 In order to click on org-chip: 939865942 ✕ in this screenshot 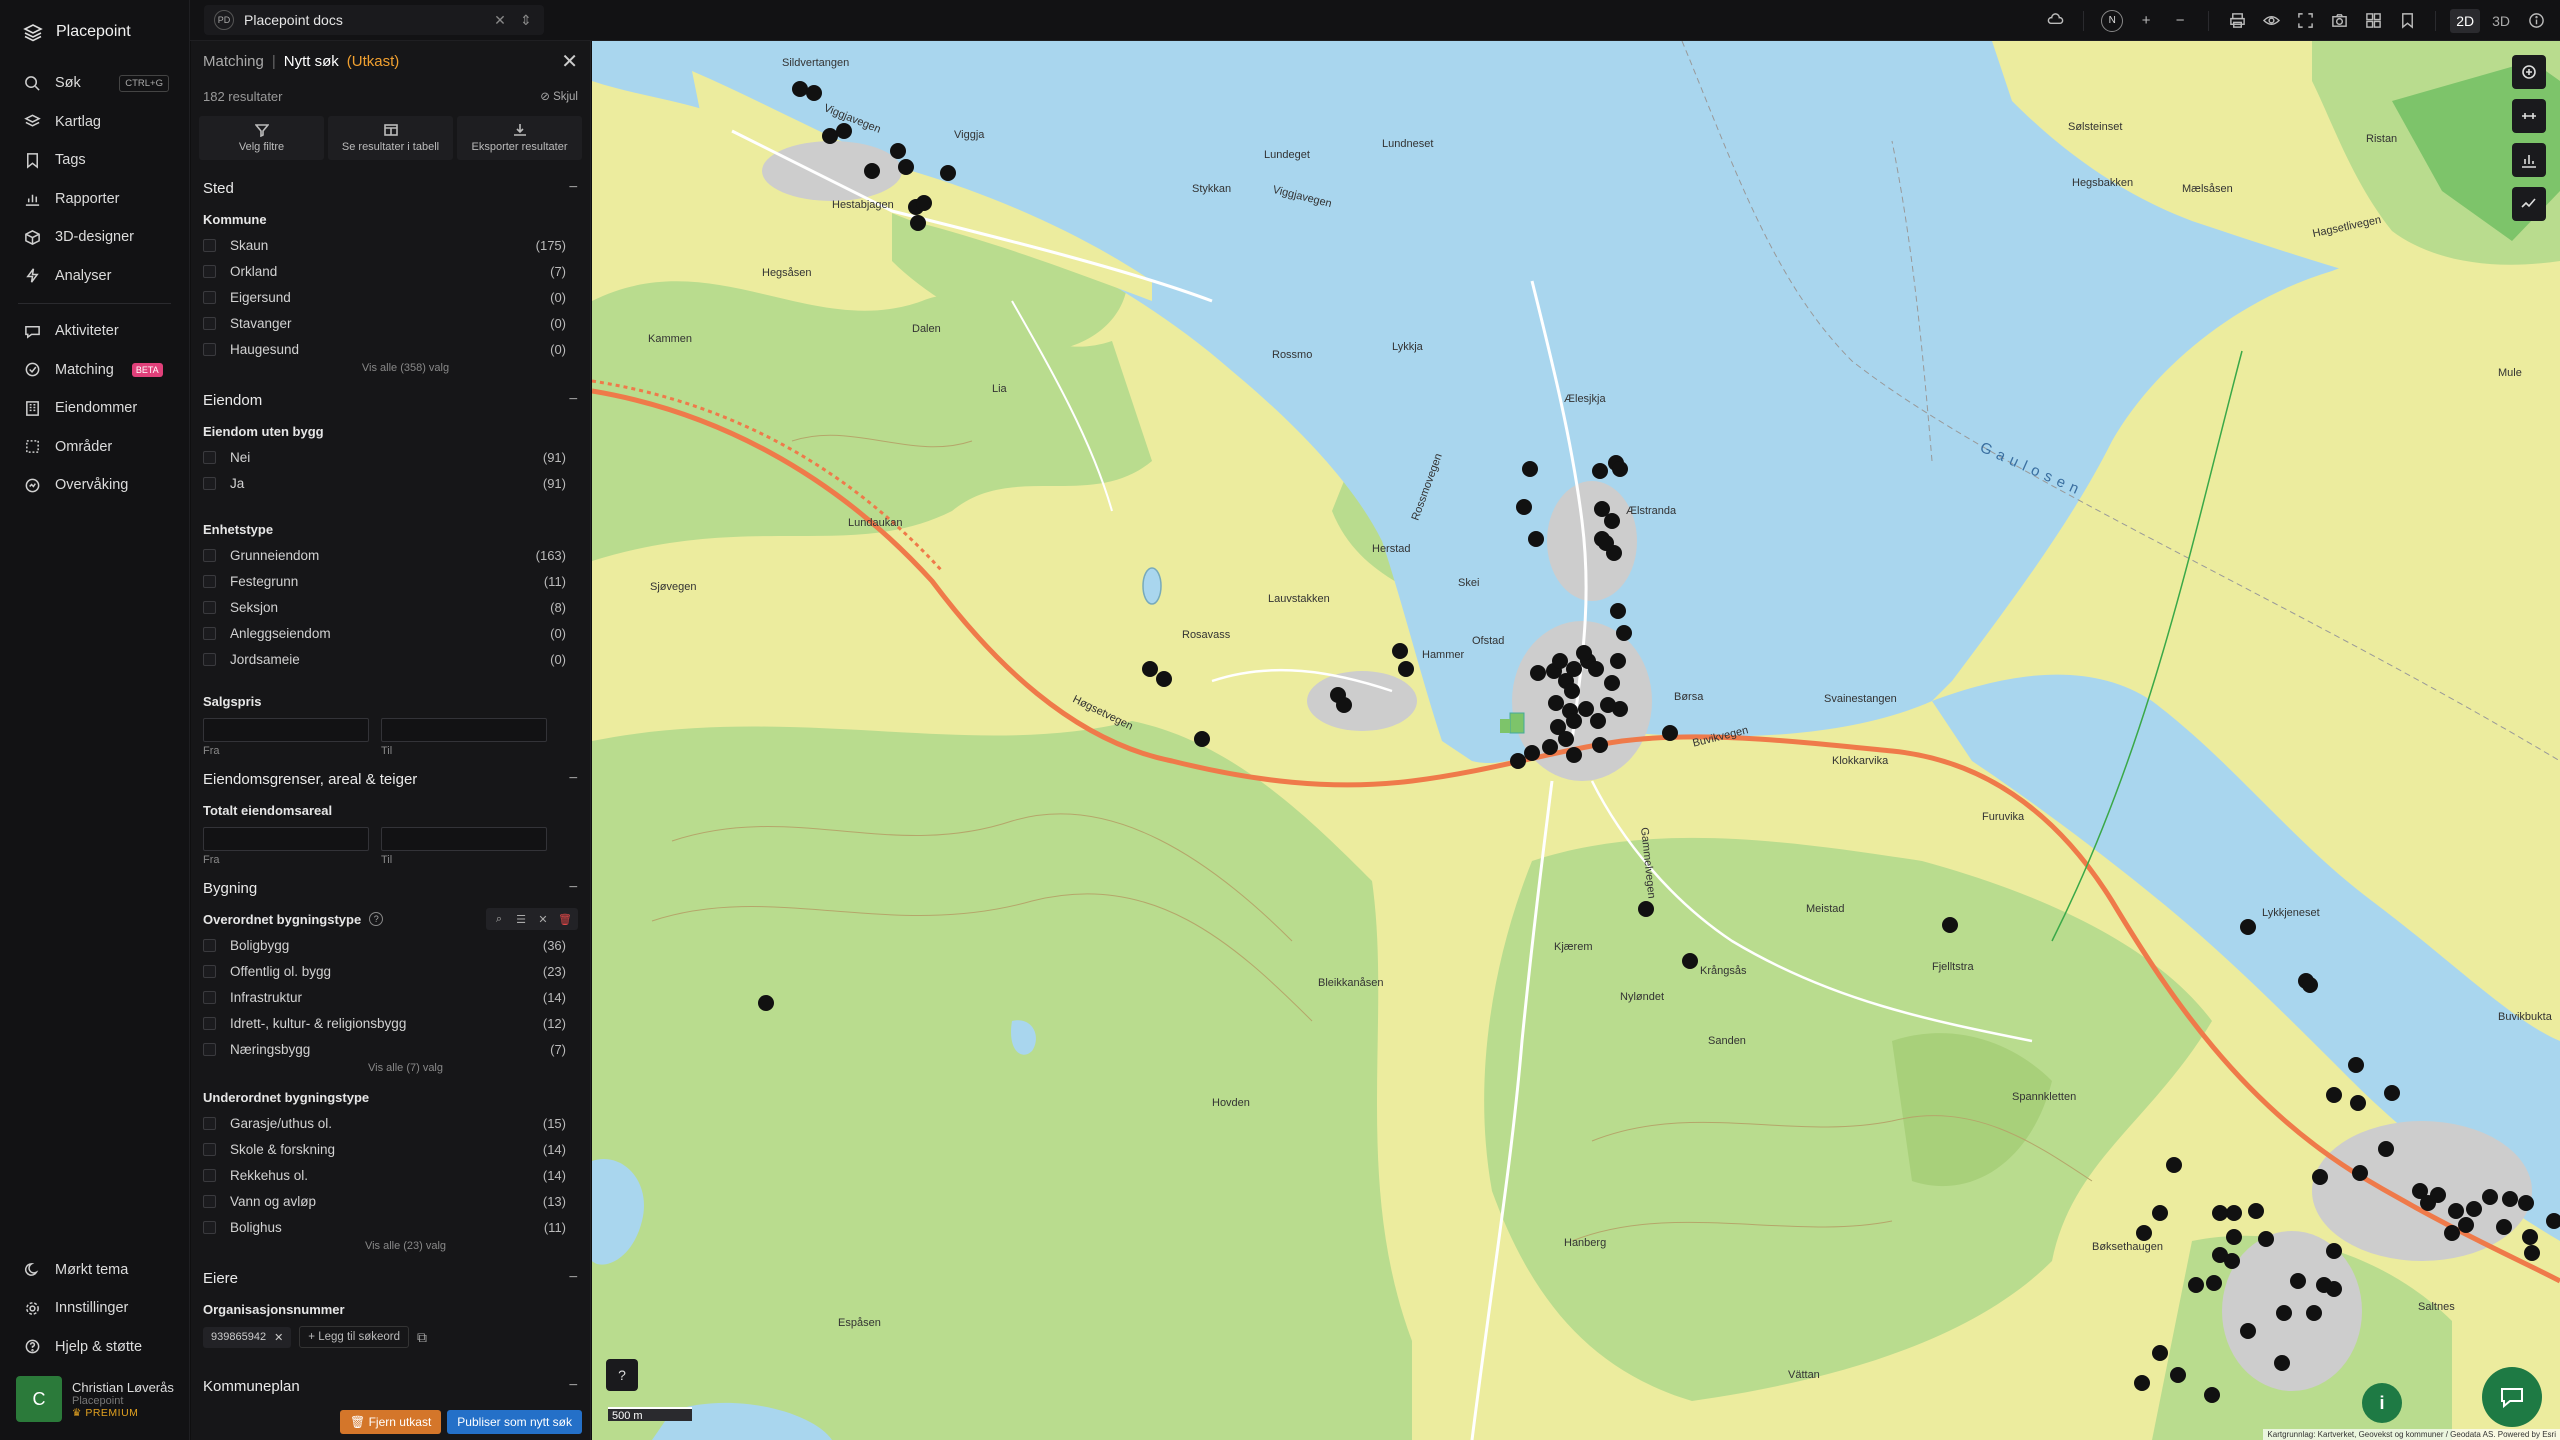, I will do `click(247, 1337)`.